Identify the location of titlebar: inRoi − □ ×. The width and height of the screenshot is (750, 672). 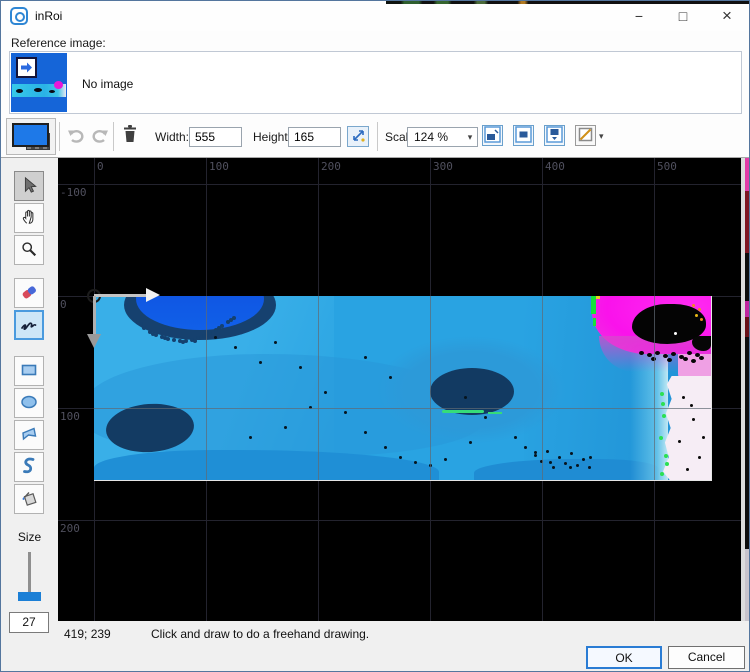
(375, 16).